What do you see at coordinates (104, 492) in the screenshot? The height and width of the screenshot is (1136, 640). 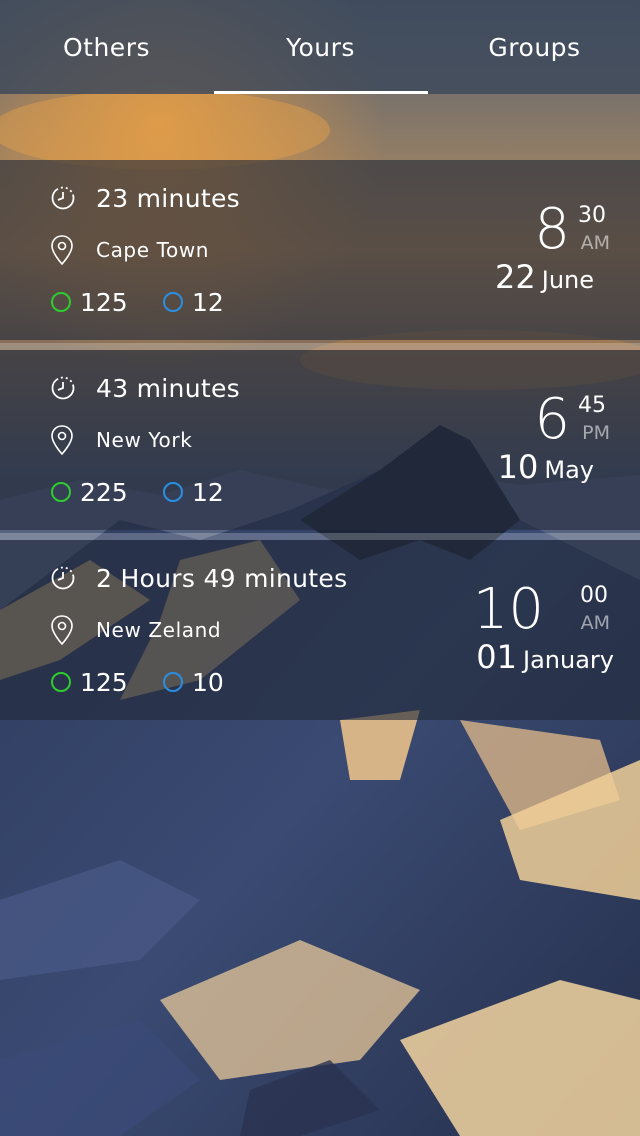 I see `green-count-value: 225` at bounding box center [104, 492].